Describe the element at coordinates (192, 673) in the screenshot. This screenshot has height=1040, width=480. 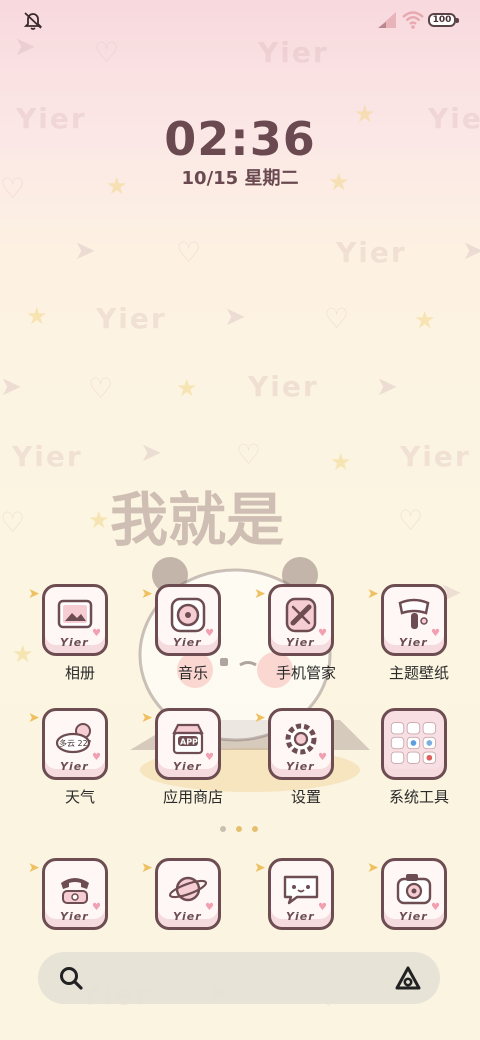
I see `app-label: 音乐` at that location.